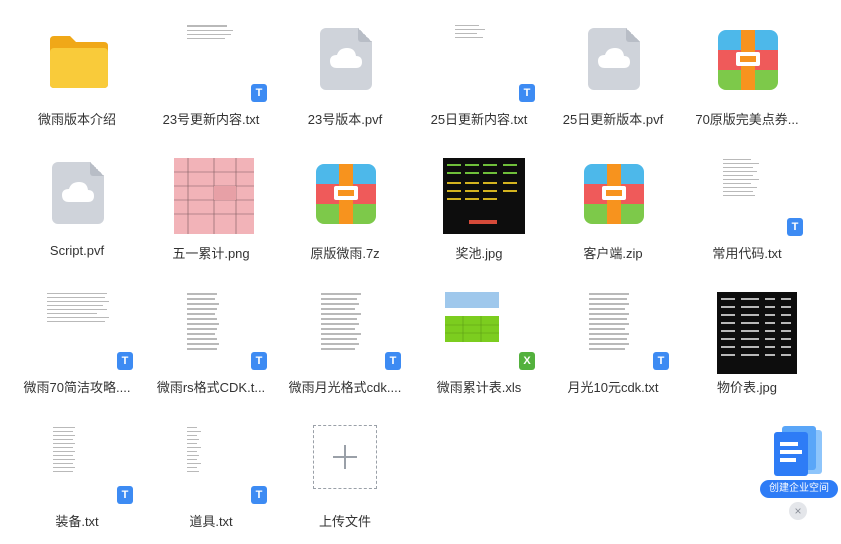  I want to click on file-tile-txt: T 装备.txt, so click(77, 477).